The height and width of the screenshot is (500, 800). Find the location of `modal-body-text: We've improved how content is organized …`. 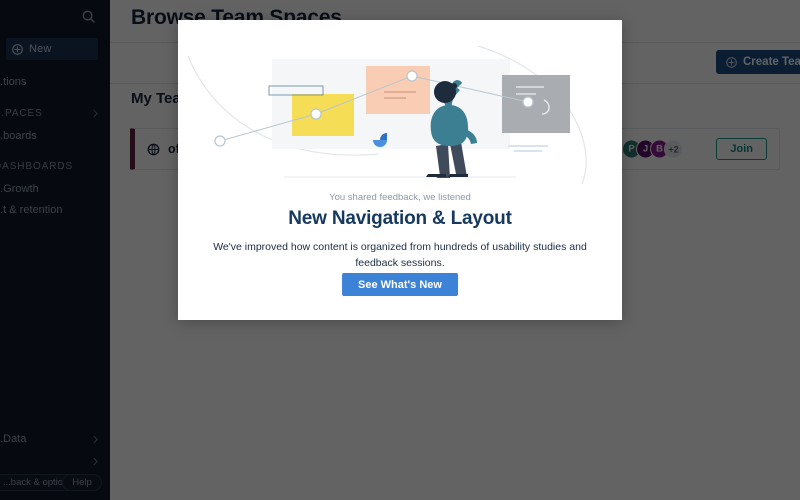

modal-body-text: We've improved how content is organized … is located at coordinates (400, 255).